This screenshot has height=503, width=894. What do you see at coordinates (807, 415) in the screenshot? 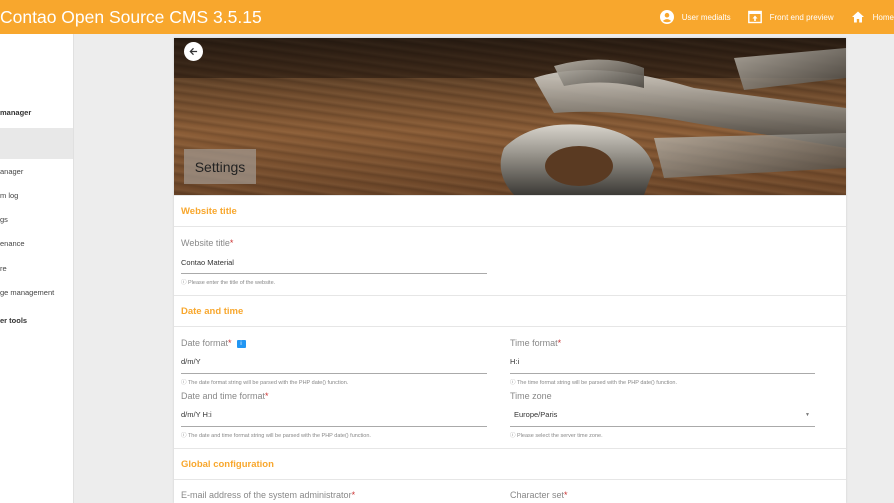
I see `chevron-down-icon: ▼` at bounding box center [807, 415].